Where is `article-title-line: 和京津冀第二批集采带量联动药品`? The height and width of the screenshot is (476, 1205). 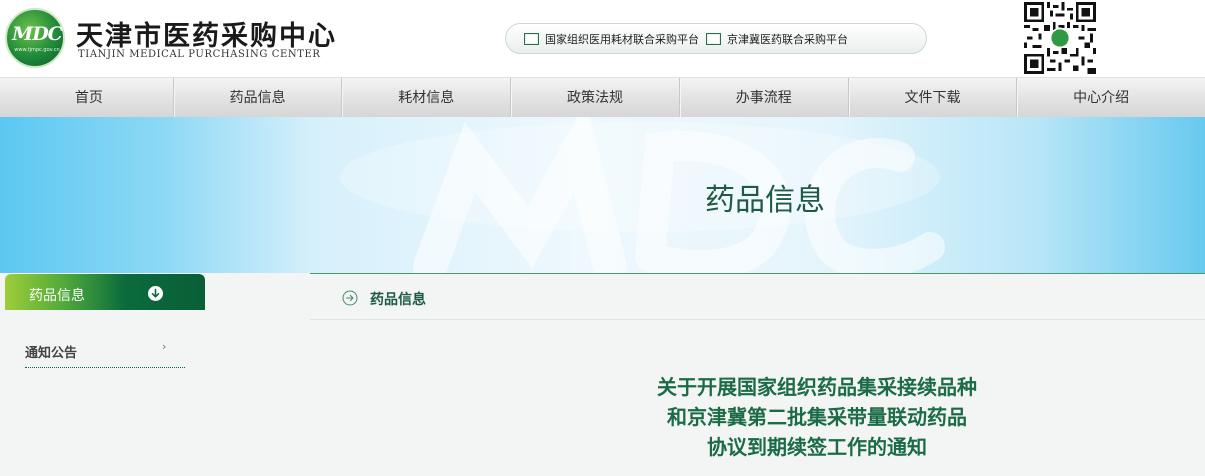 article-title-line: 和京津冀第二批集采带量联动药品 is located at coordinates (817, 417).